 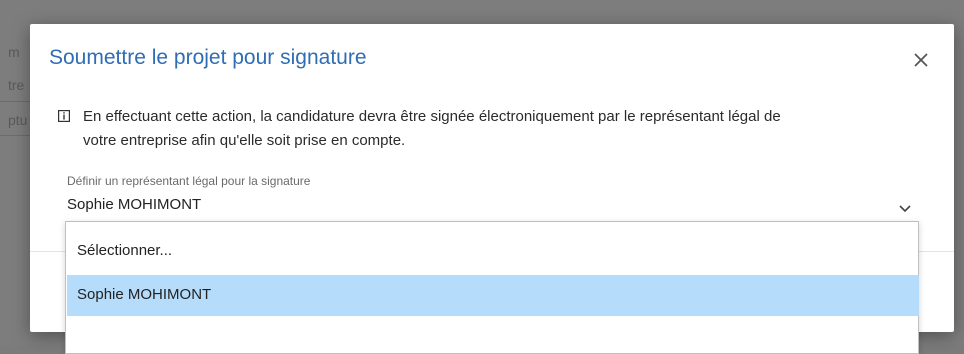 What do you see at coordinates (16, 85) in the screenshot?
I see `background-text-fragment: tre` at bounding box center [16, 85].